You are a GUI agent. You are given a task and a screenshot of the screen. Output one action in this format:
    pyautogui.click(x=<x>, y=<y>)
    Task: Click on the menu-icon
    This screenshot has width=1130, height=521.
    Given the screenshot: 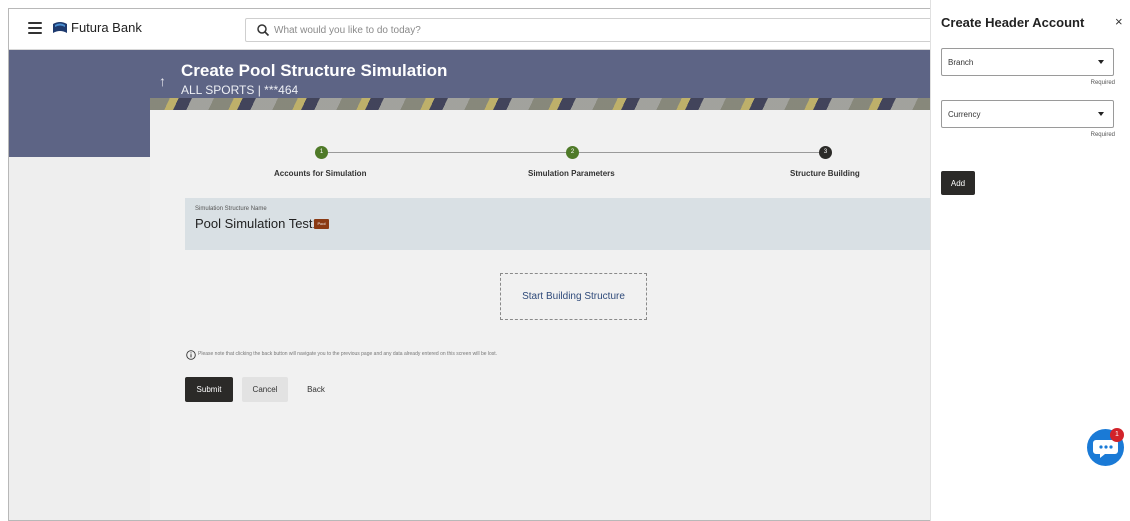 What is the action you would take?
    pyautogui.click(x=35, y=28)
    